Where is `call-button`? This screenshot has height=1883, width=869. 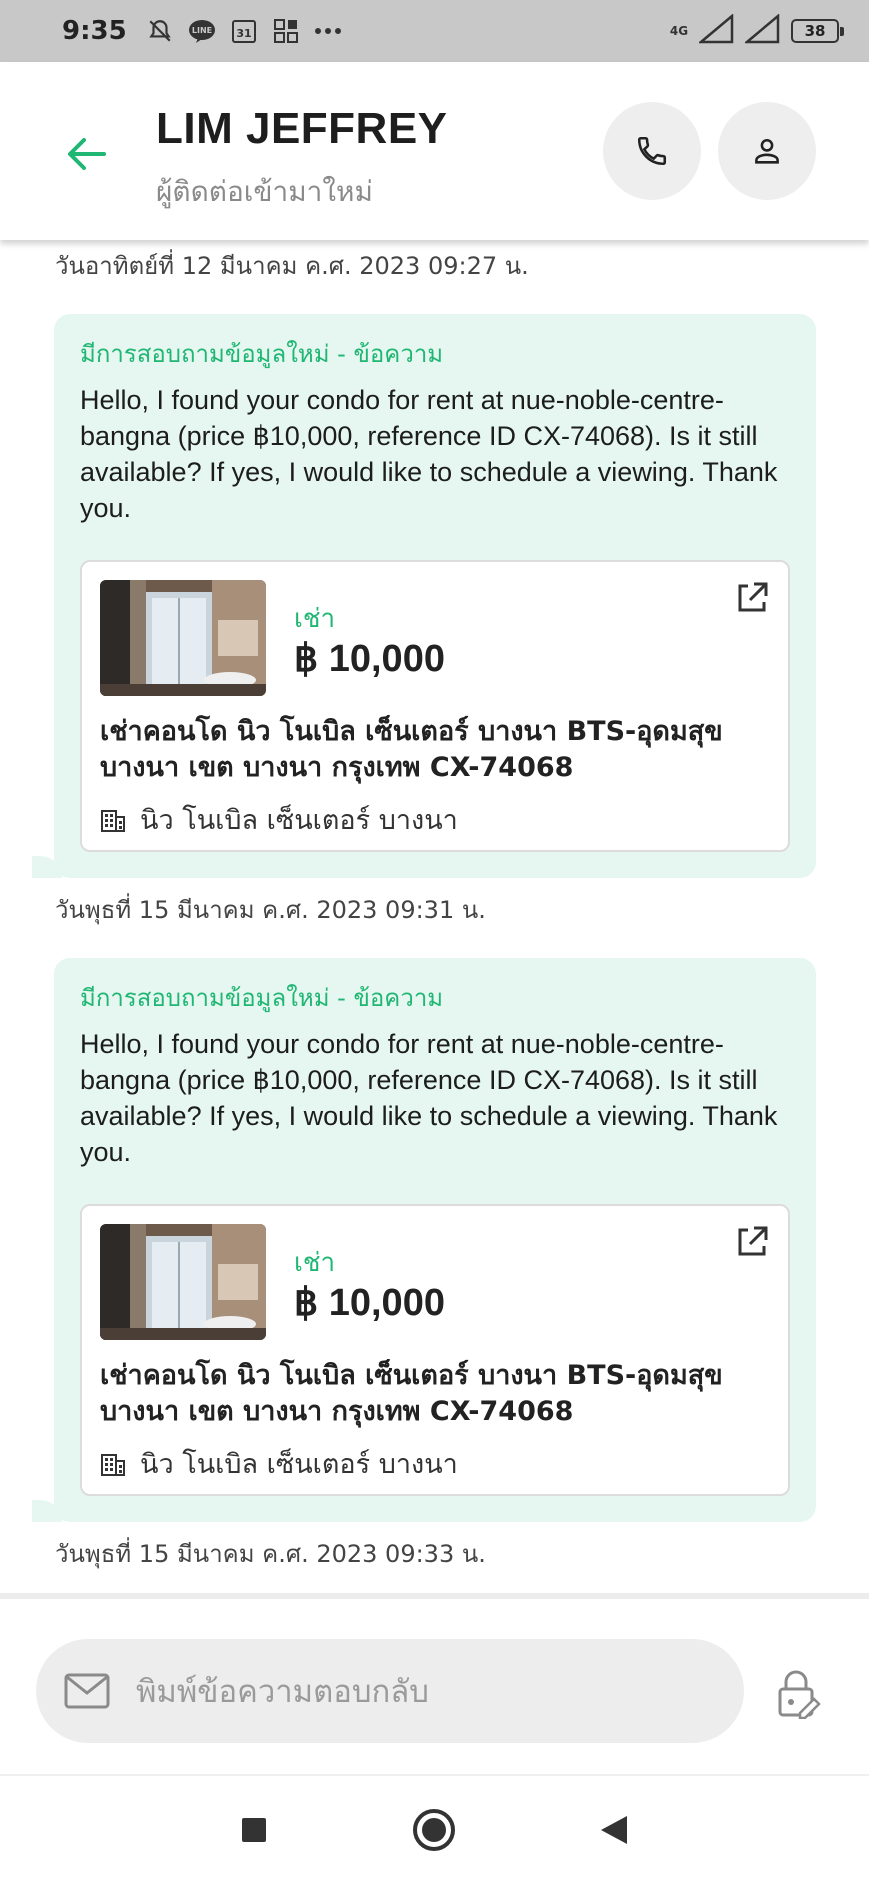
call-button is located at coordinates (652, 151).